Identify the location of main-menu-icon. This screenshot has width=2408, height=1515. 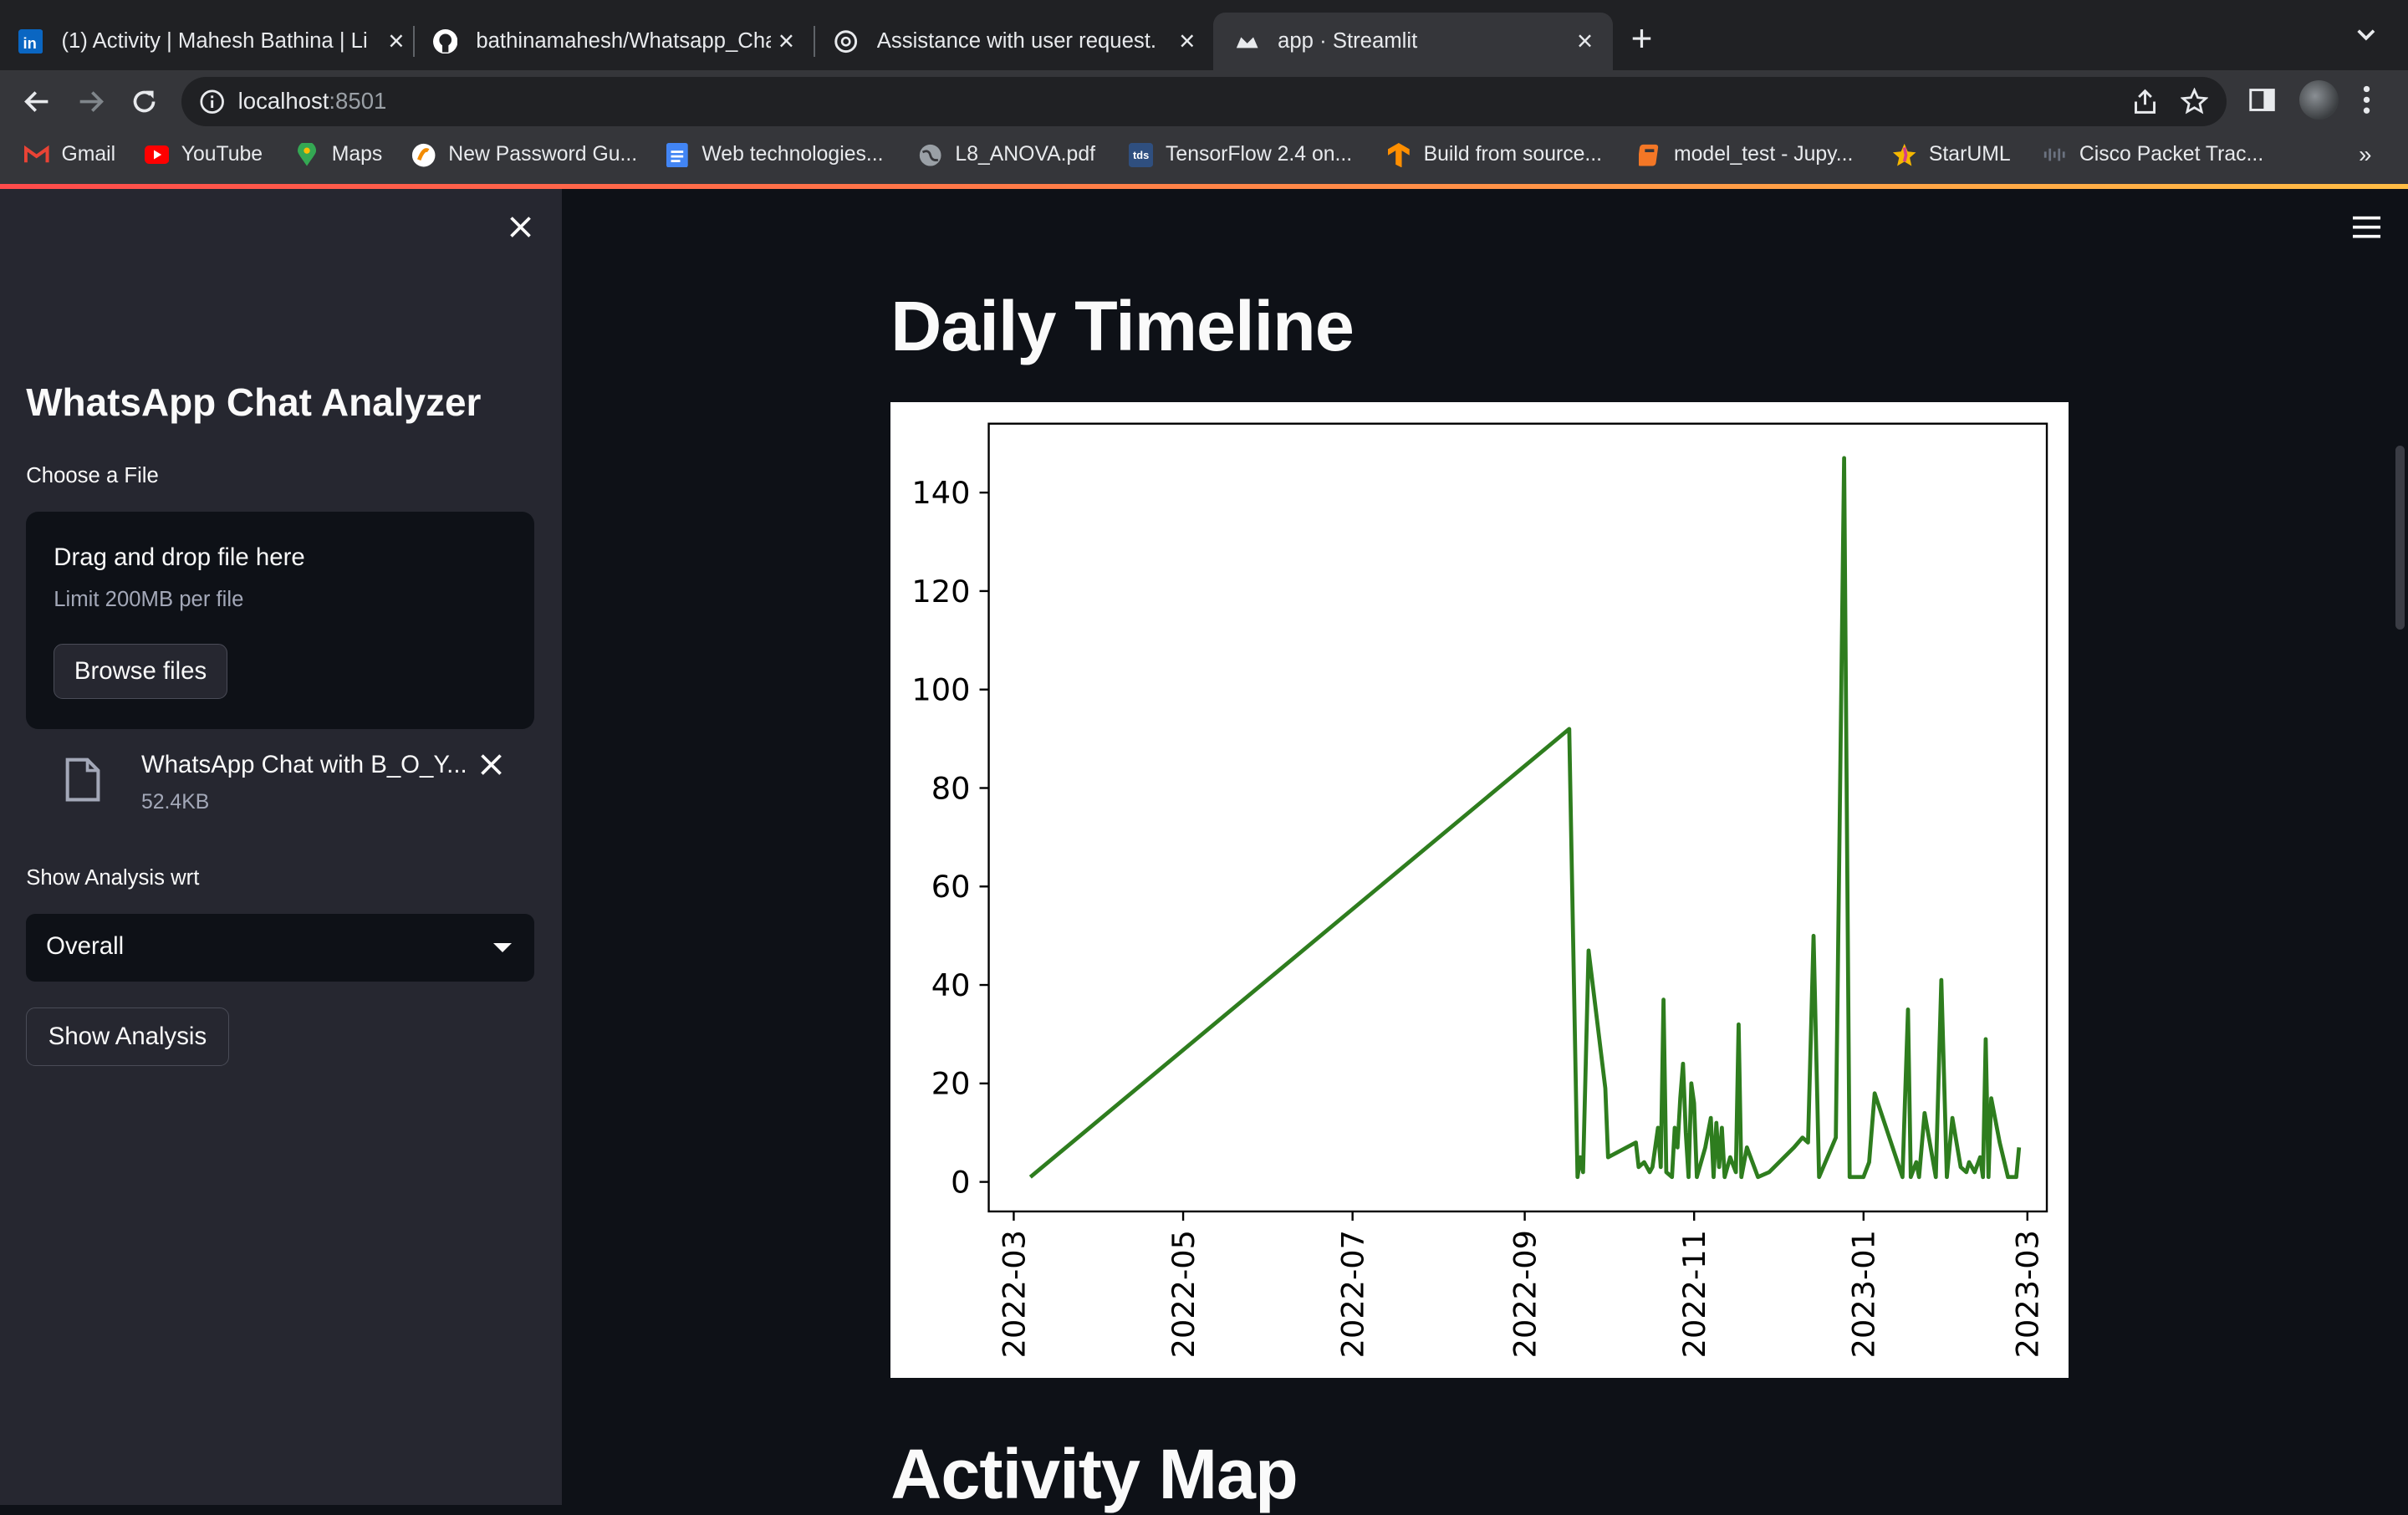
(2368, 230).